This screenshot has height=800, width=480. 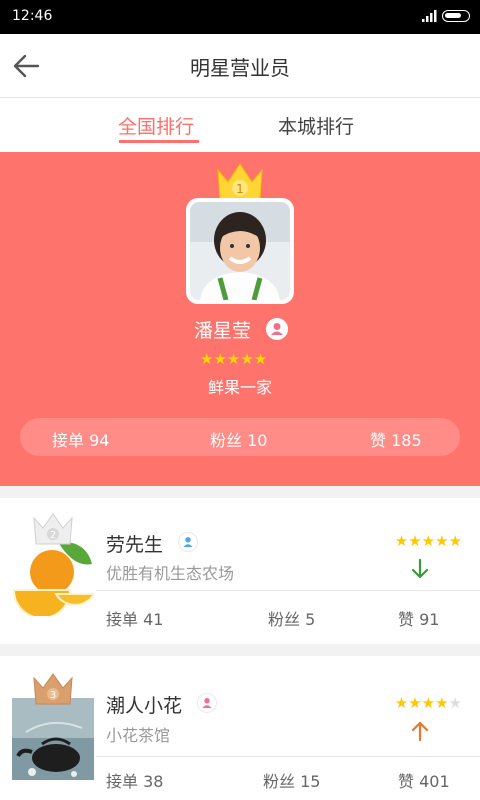 What do you see at coordinates (159, 141) in the screenshot?
I see `tab-indicator` at bounding box center [159, 141].